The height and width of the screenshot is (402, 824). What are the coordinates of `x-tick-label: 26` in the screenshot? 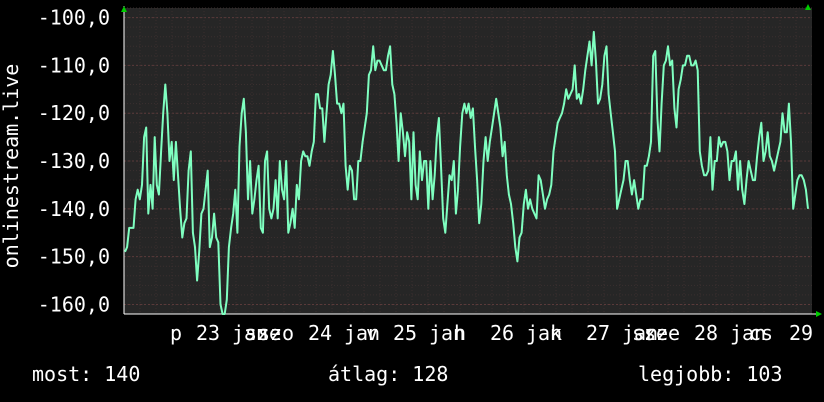 It's located at (502, 333).